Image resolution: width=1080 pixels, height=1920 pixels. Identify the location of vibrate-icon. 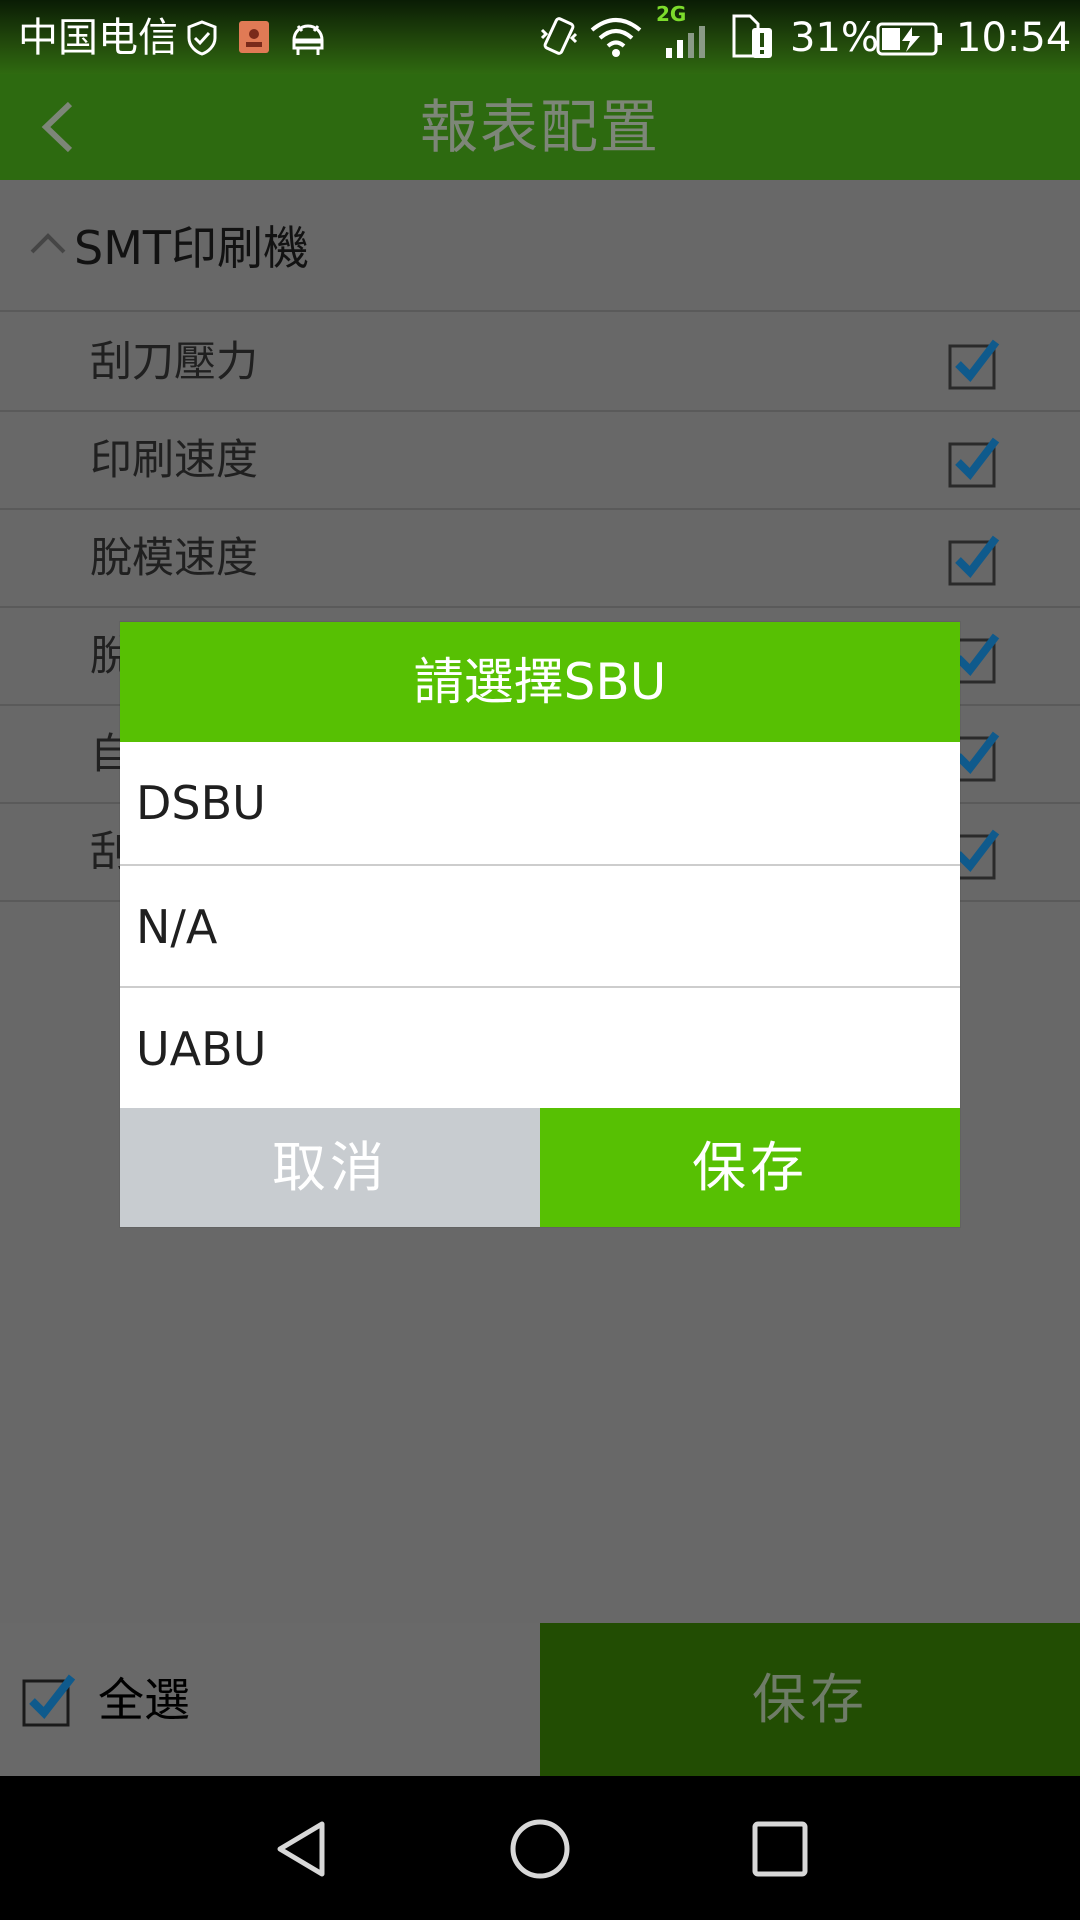
(559, 36).